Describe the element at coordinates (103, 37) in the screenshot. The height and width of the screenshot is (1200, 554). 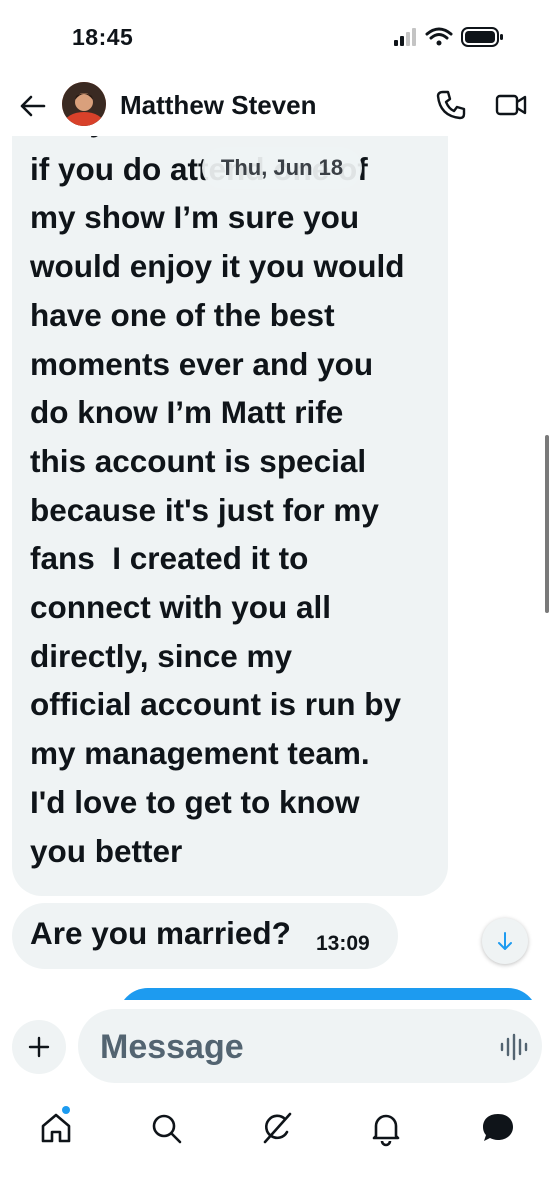
I see `status-time: 18:45` at that location.